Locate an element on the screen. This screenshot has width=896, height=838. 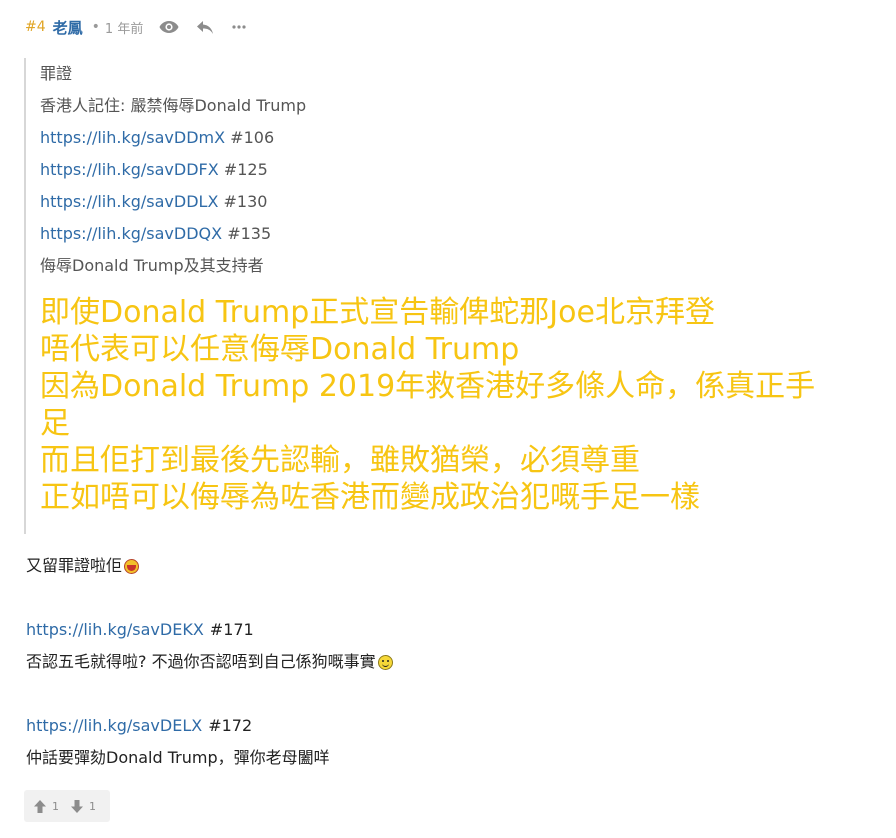
quote-link: https://lih.kg/savDDFX is located at coordinates (129, 169).